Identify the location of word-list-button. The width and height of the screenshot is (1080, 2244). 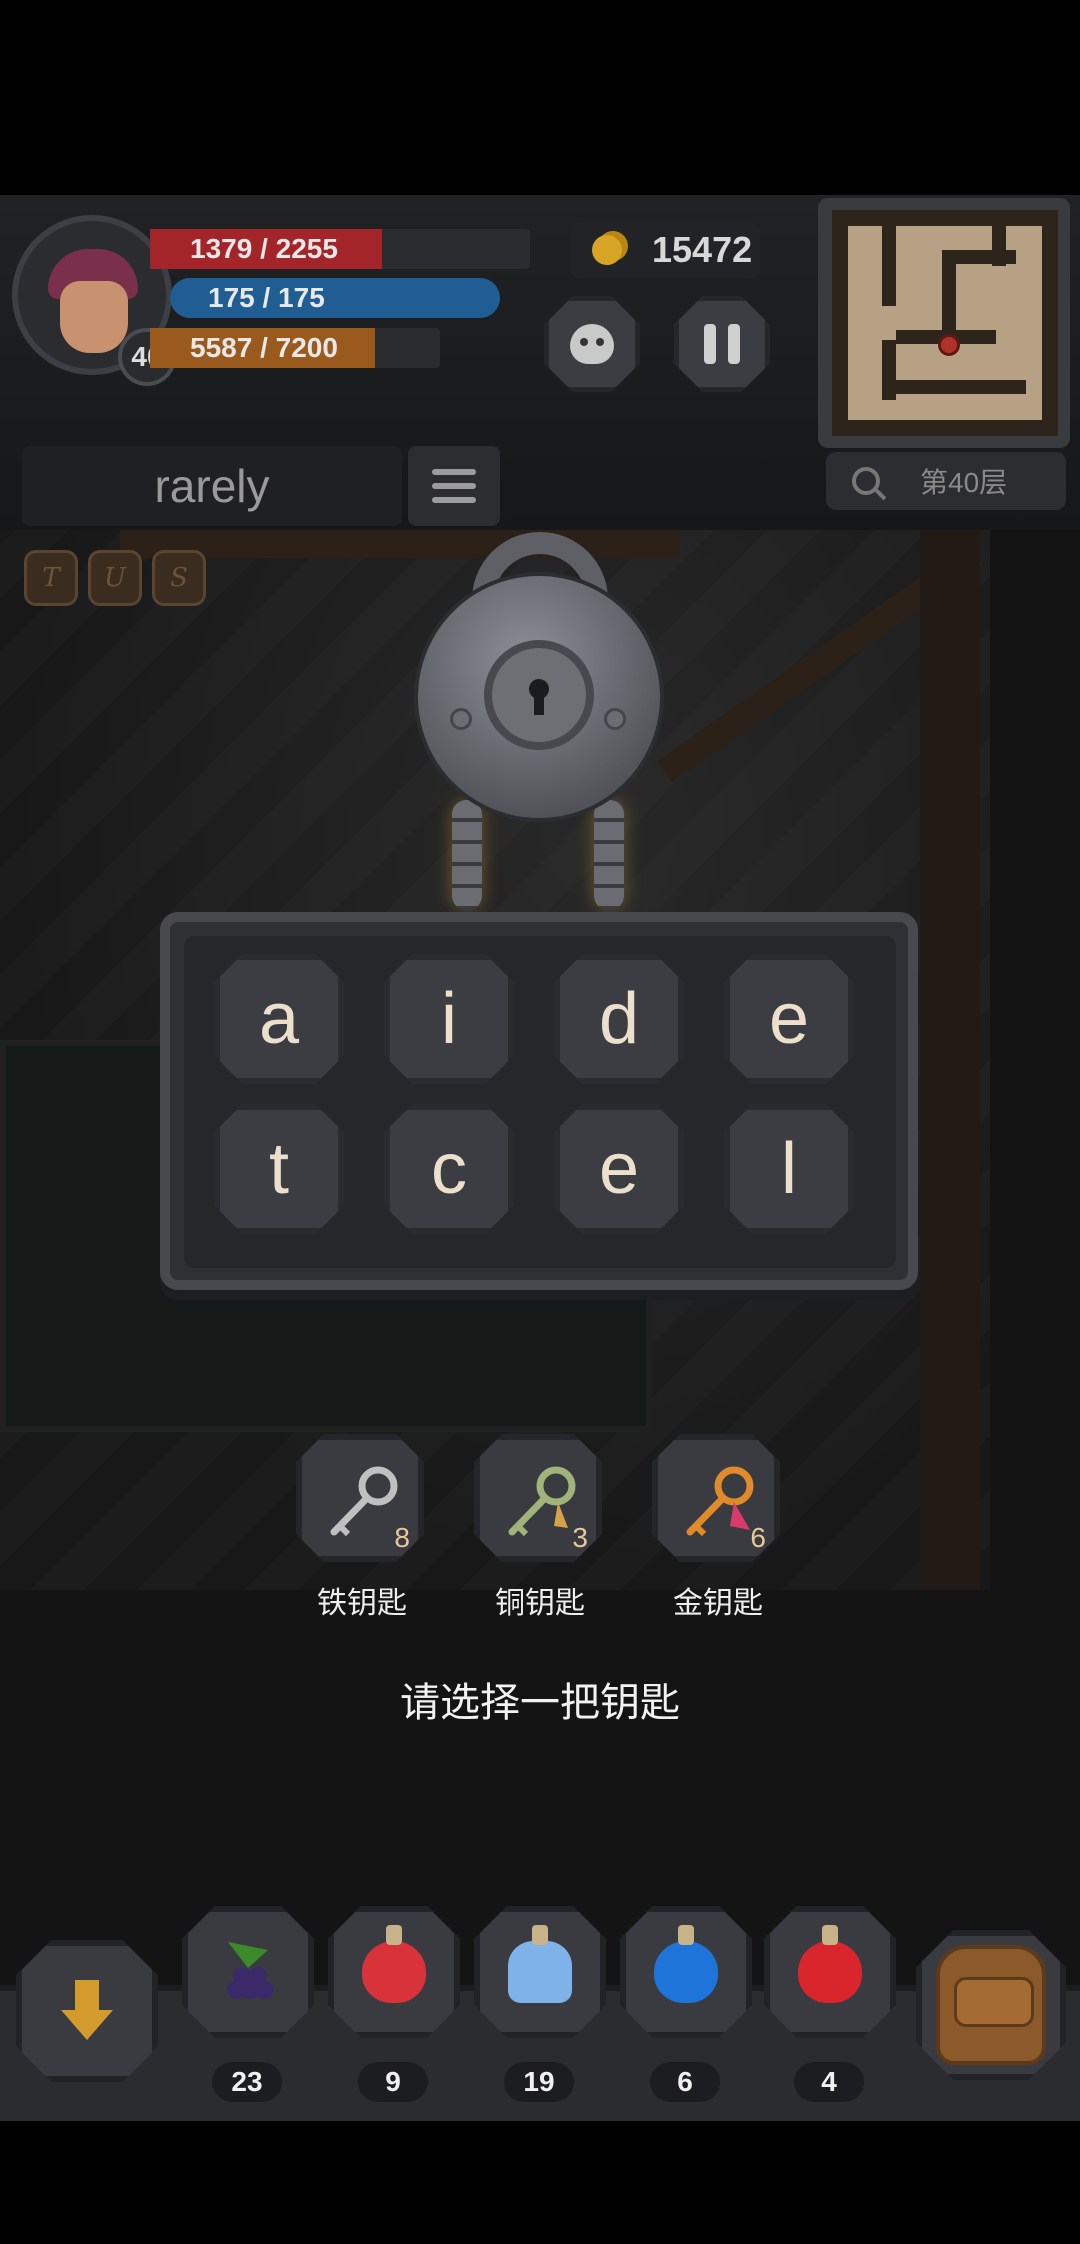
(454, 486).